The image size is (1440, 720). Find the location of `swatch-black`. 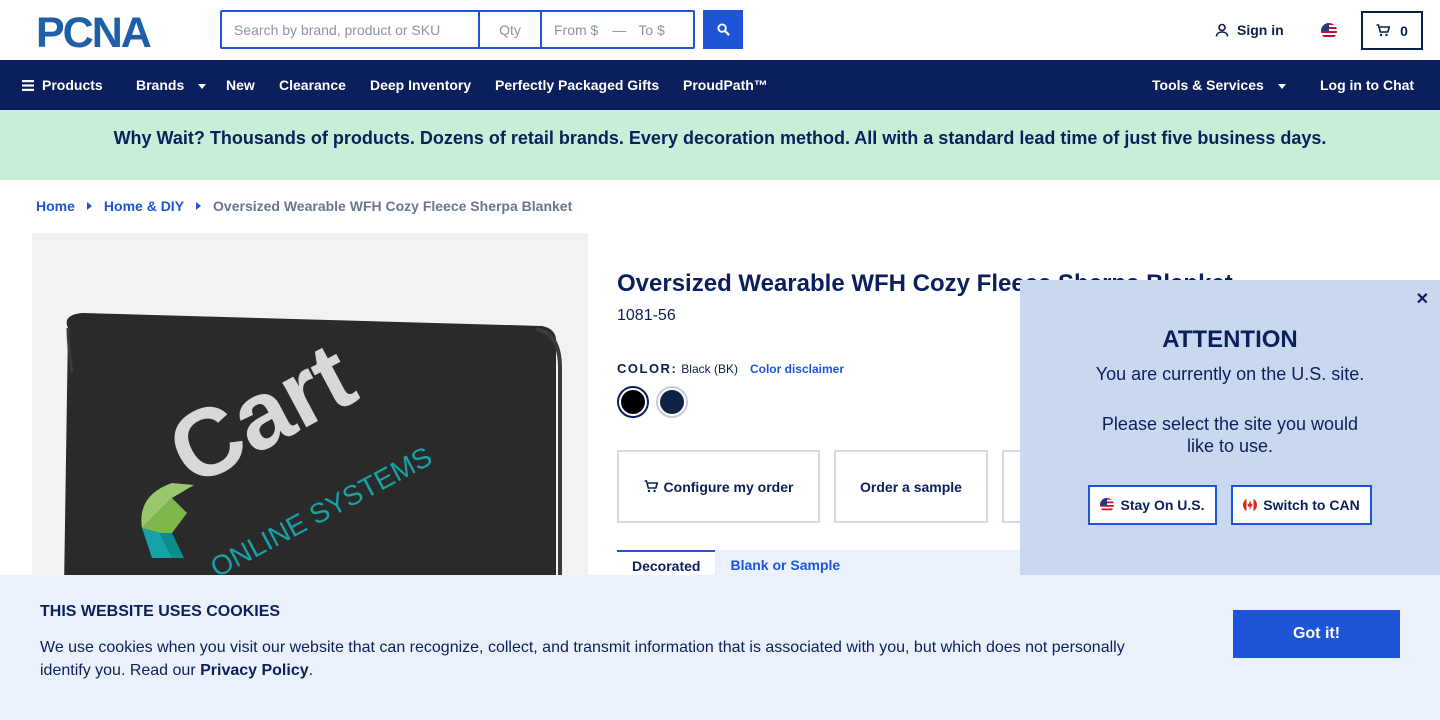

swatch-black is located at coordinates (633, 402).